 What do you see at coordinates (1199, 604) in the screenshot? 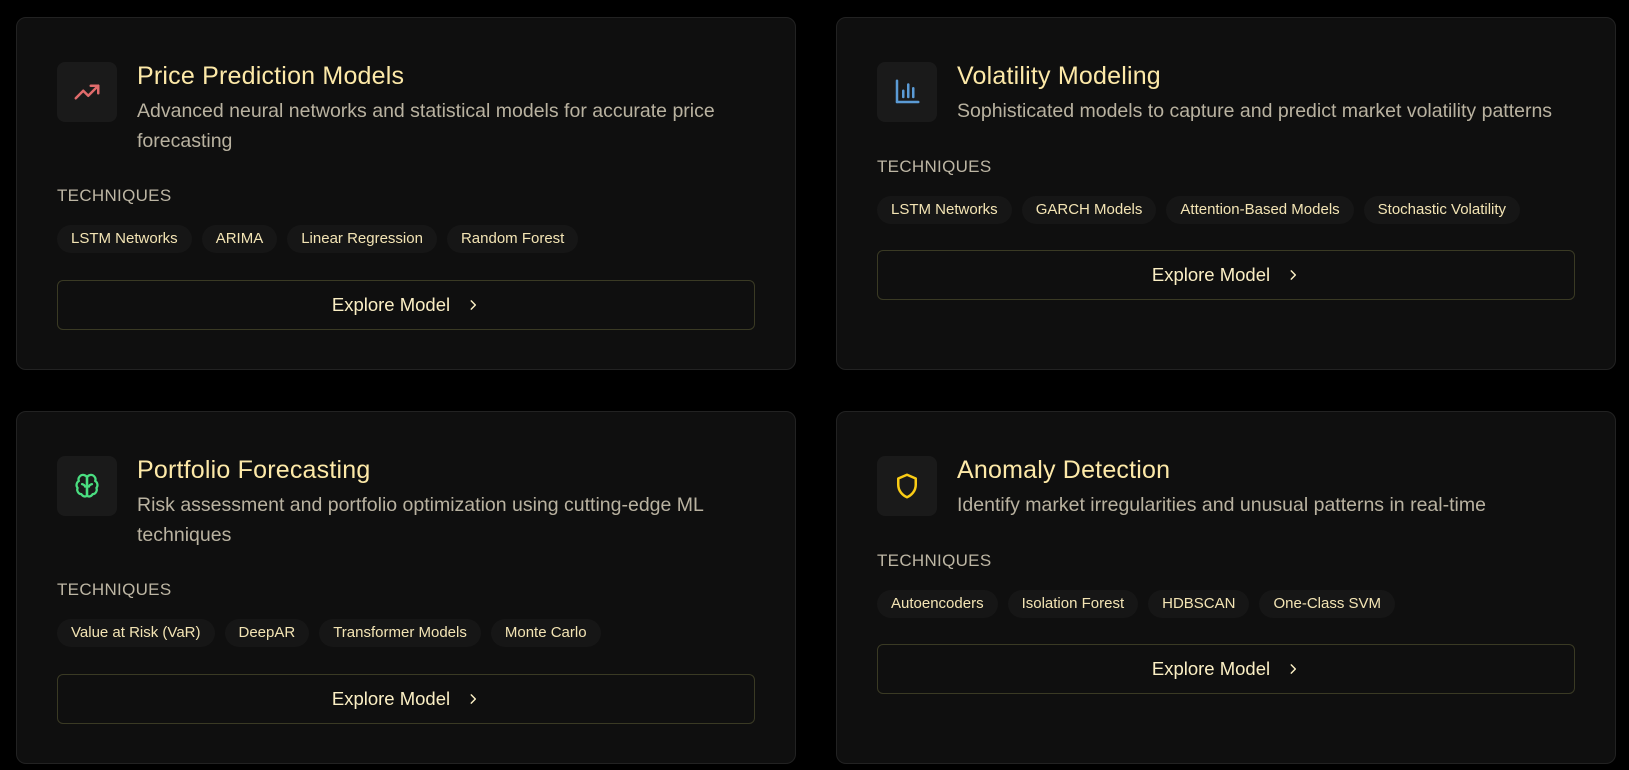
I see `technique-chip: HDBSCAN` at bounding box center [1199, 604].